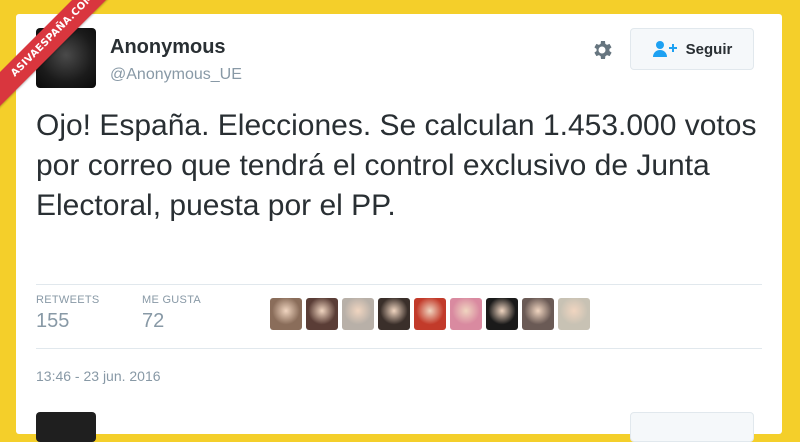 This screenshot has height=442, width=800. I want to click on divider-top, so click(399, 284).